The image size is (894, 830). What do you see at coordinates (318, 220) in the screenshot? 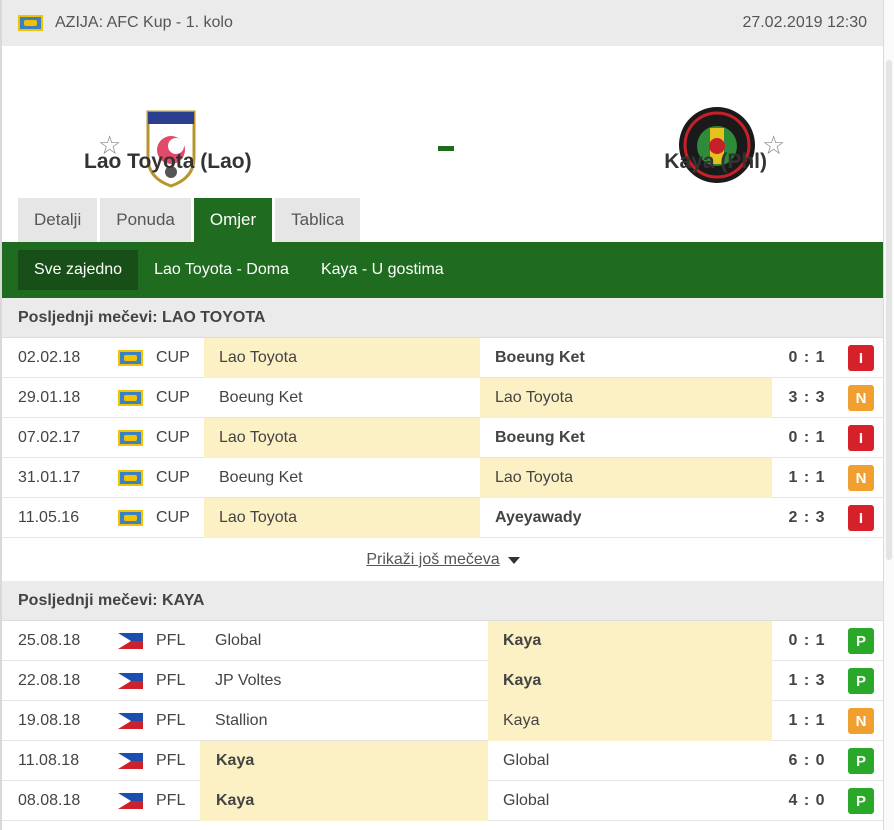
I see `tab-tablica: Tablica` at bounding box center [318, 220].